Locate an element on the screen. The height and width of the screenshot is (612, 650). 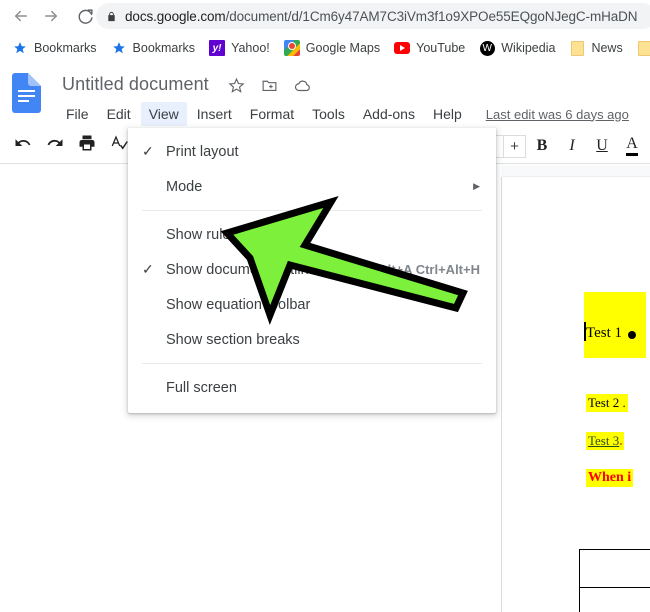
menu-option-shortcut: Ctrl+Alt+A Ctrl+Alt+H is located at coordinates (414, 269).